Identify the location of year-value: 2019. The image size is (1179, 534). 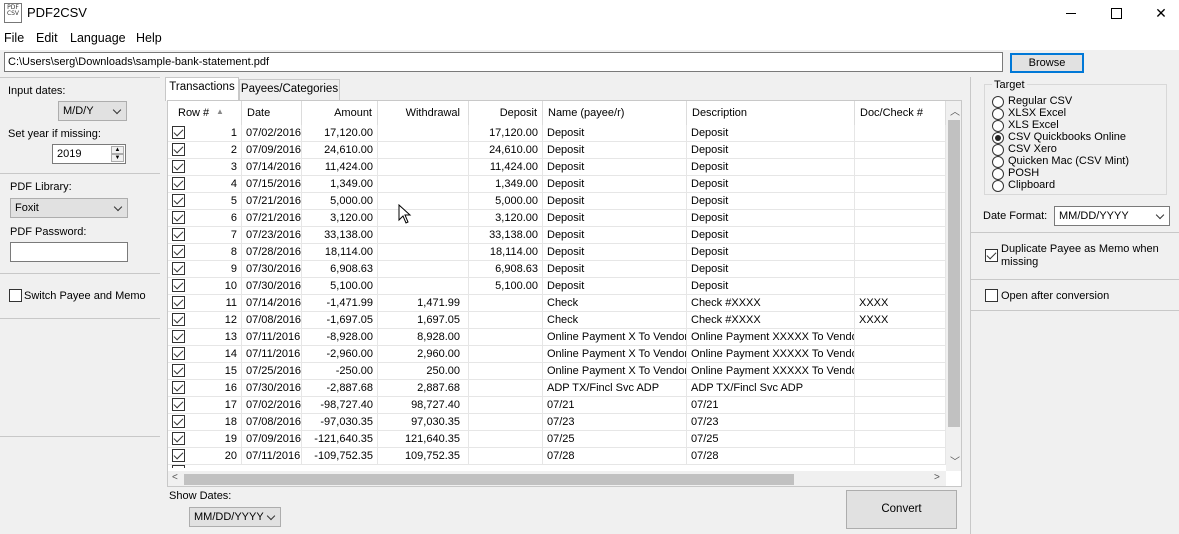
(69, 154).